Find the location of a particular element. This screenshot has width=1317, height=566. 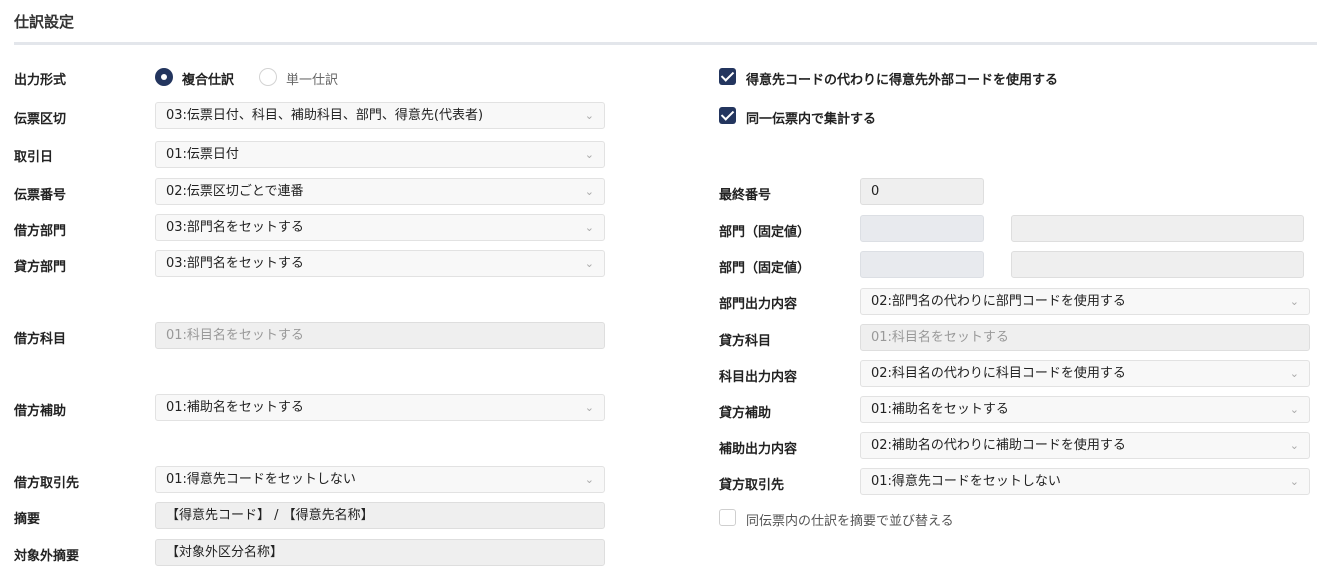

slip-break-value: 03:伝票日付、科目、補助科目、部門、得意先(代表者) is located at coordinates (325, 115).